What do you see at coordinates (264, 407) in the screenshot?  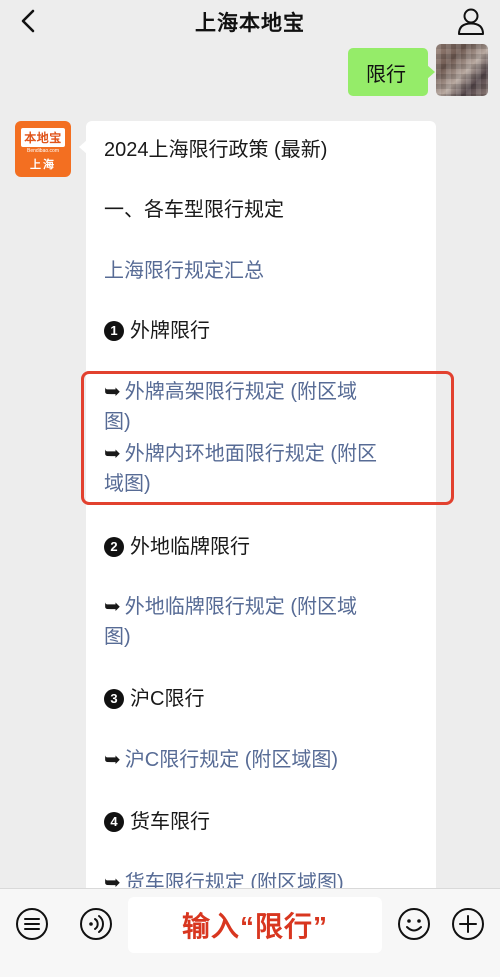 I see `waipai-gaojia-link: ➥ 外牌高架限行规定 (附区域 图)` at bounding box center [264, 407].